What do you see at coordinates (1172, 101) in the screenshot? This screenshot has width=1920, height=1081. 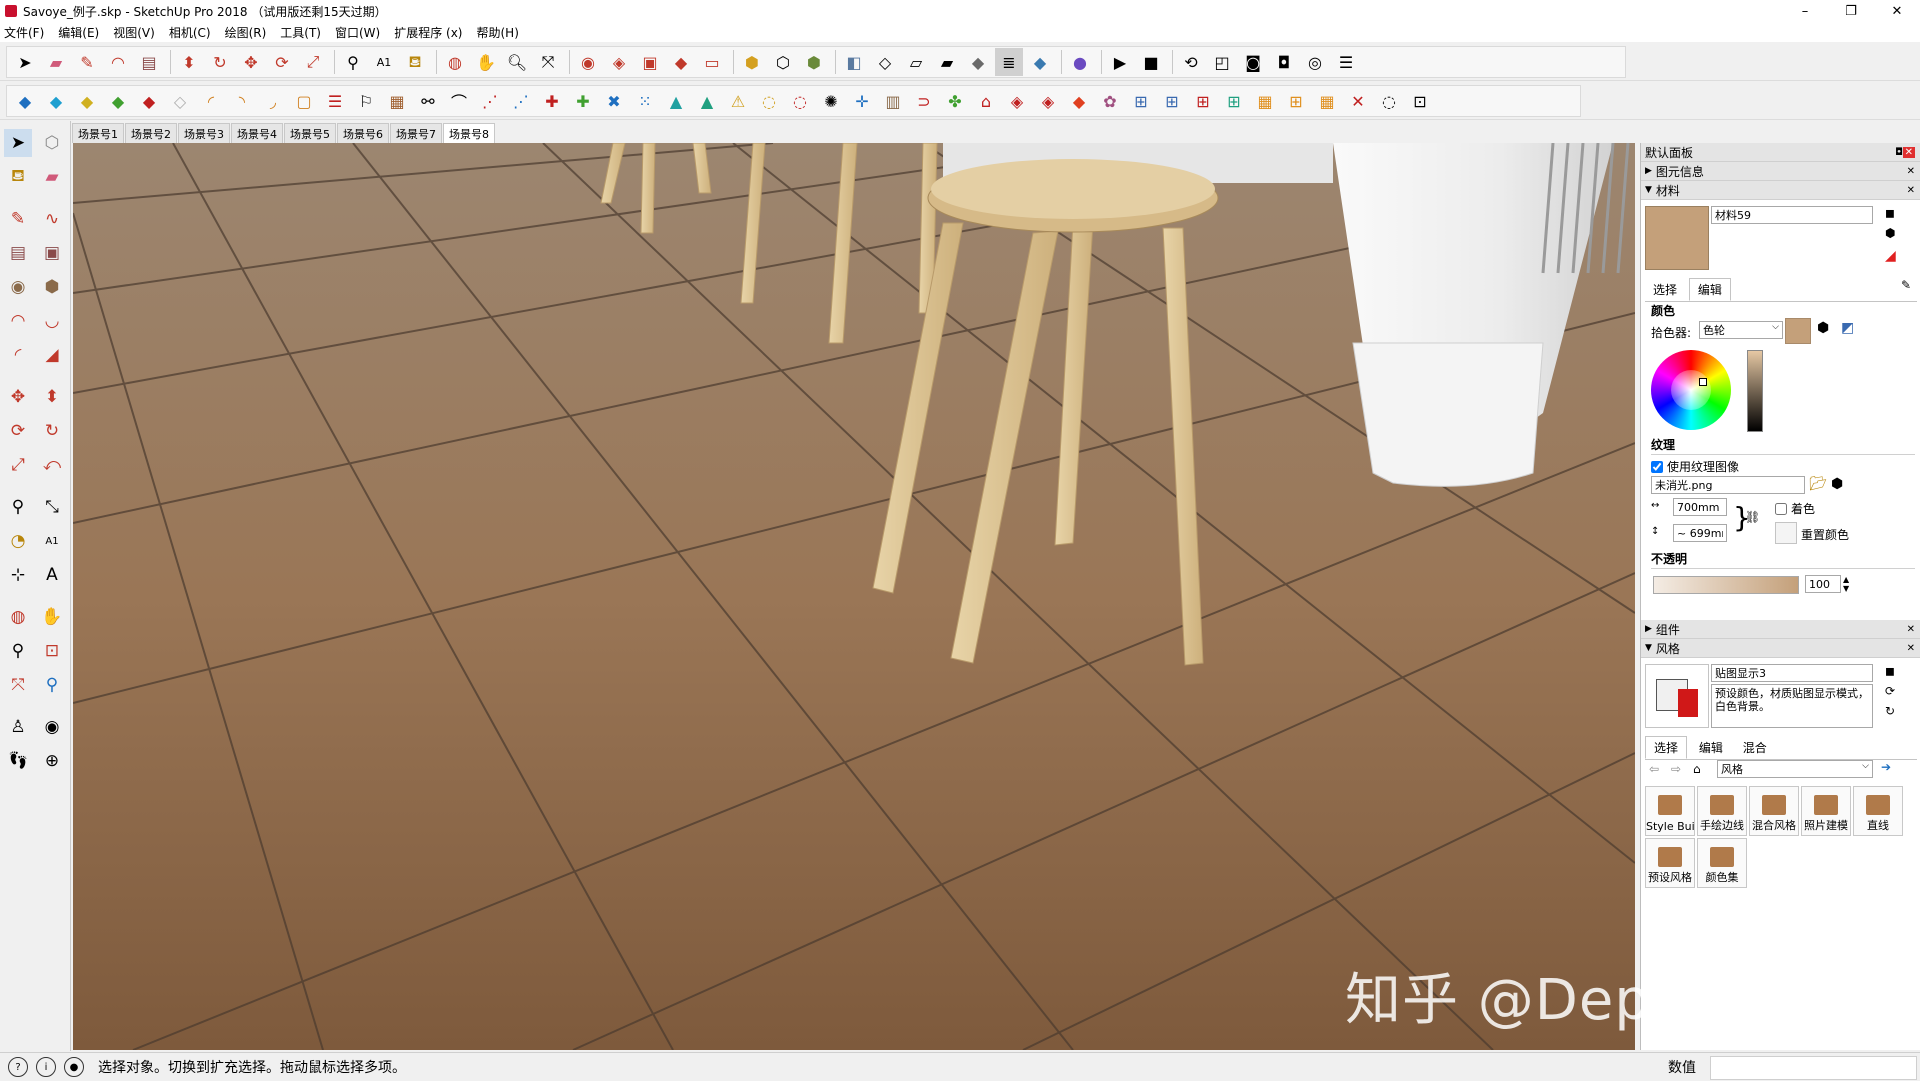 I see `table2-icon: ⊞` at bounding box center [1172, 101].